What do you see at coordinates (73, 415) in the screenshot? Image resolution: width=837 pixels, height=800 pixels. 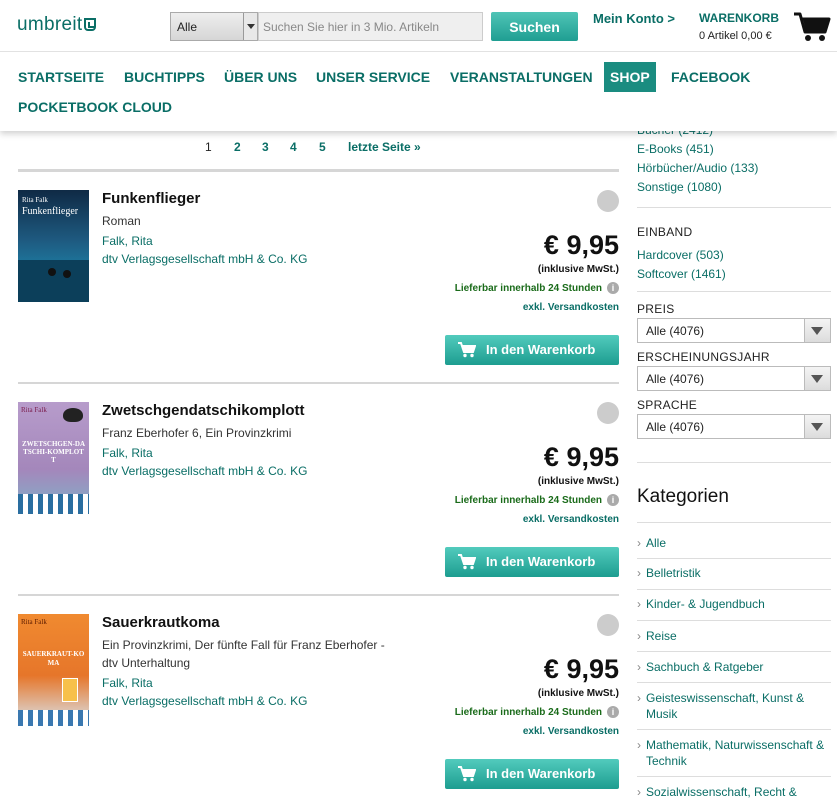 I see `cover-bird` at bounding box center [73, 415].